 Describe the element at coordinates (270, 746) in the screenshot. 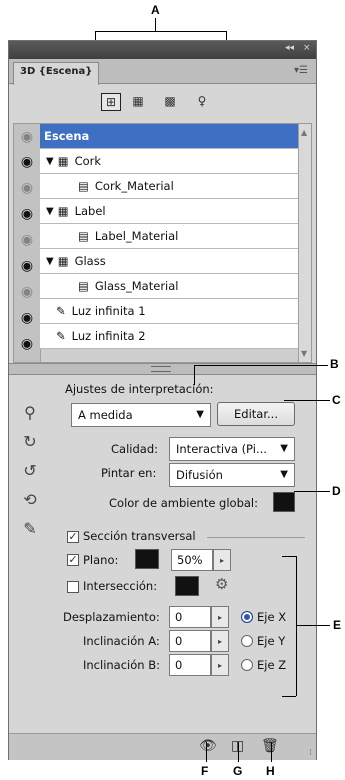

I see `trash-icon: 🗑` at that location.